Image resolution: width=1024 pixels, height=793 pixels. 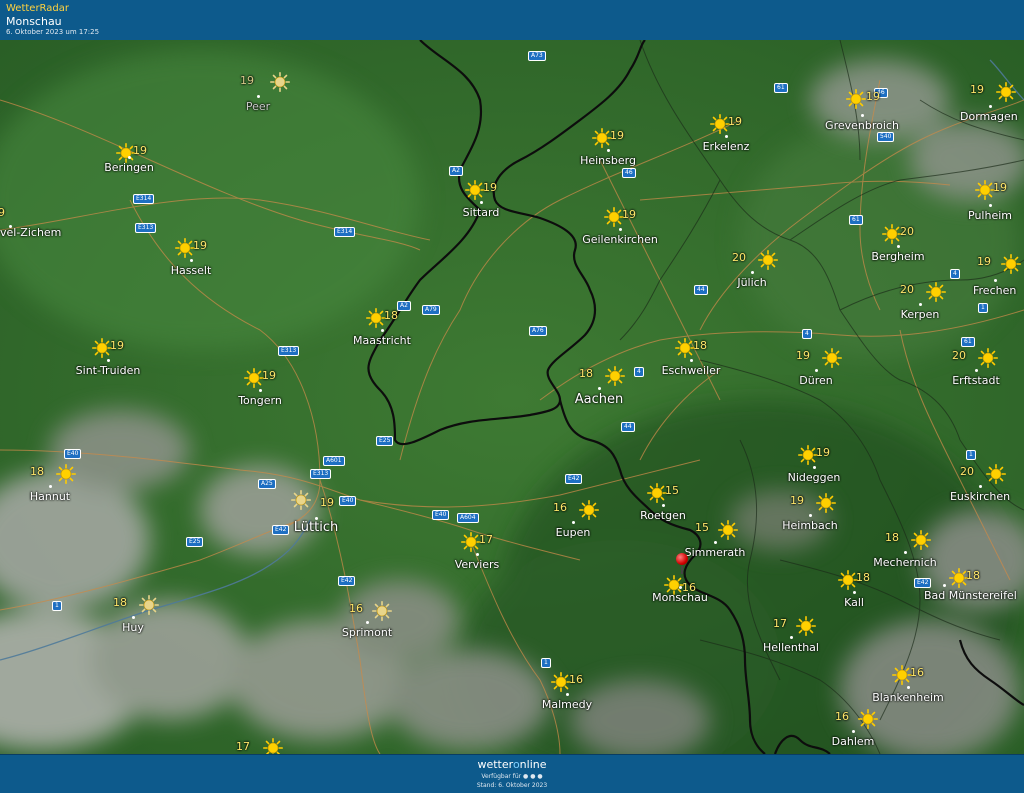 I want to click on city-name: Kall, so click(x=854, y=602).